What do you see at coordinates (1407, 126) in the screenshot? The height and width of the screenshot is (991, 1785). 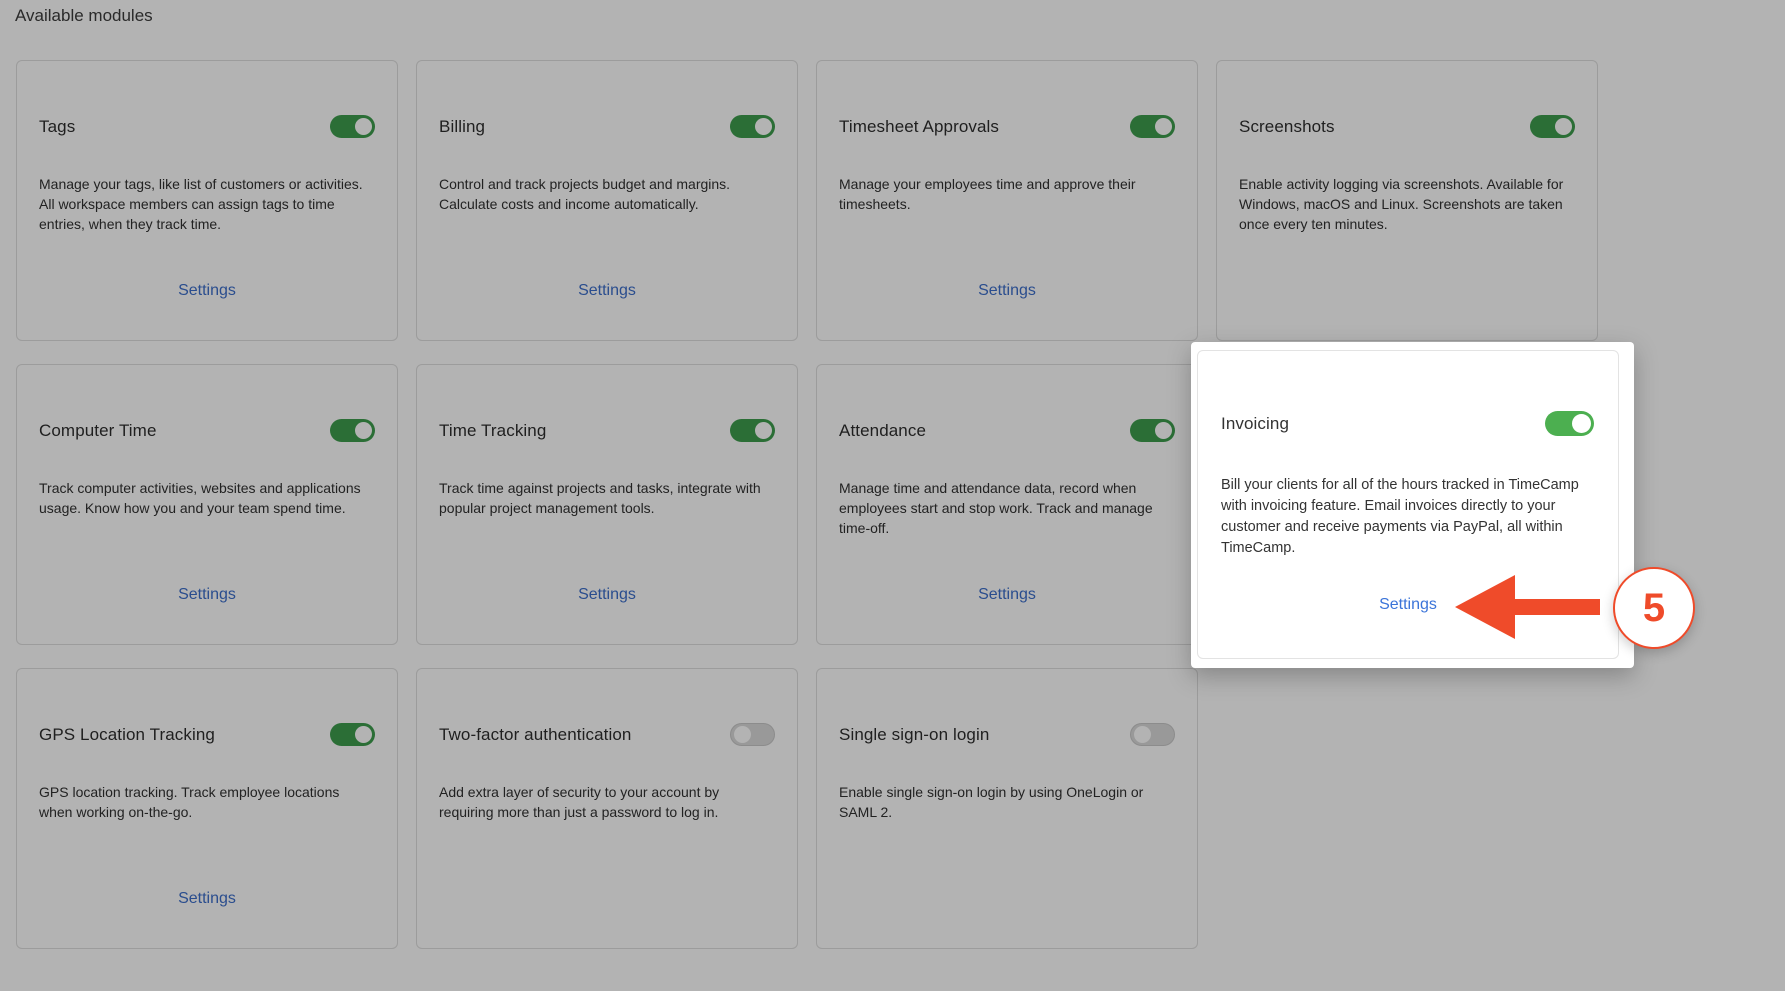 I see `module-card-header: Screenshots` at bounding box center [1407, 126].